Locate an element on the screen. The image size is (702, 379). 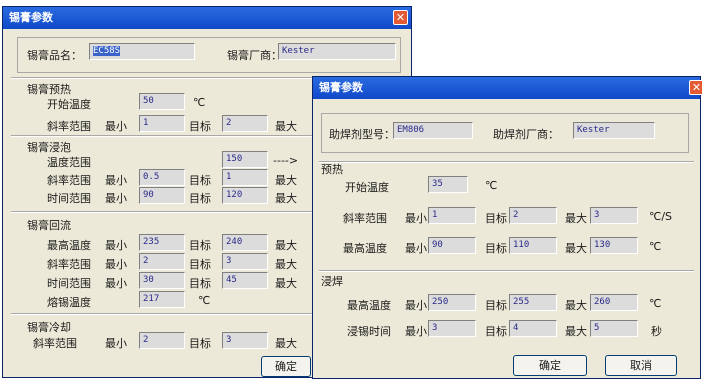
soak-min-label-2: 最小 is located at coordinates (116, 198).